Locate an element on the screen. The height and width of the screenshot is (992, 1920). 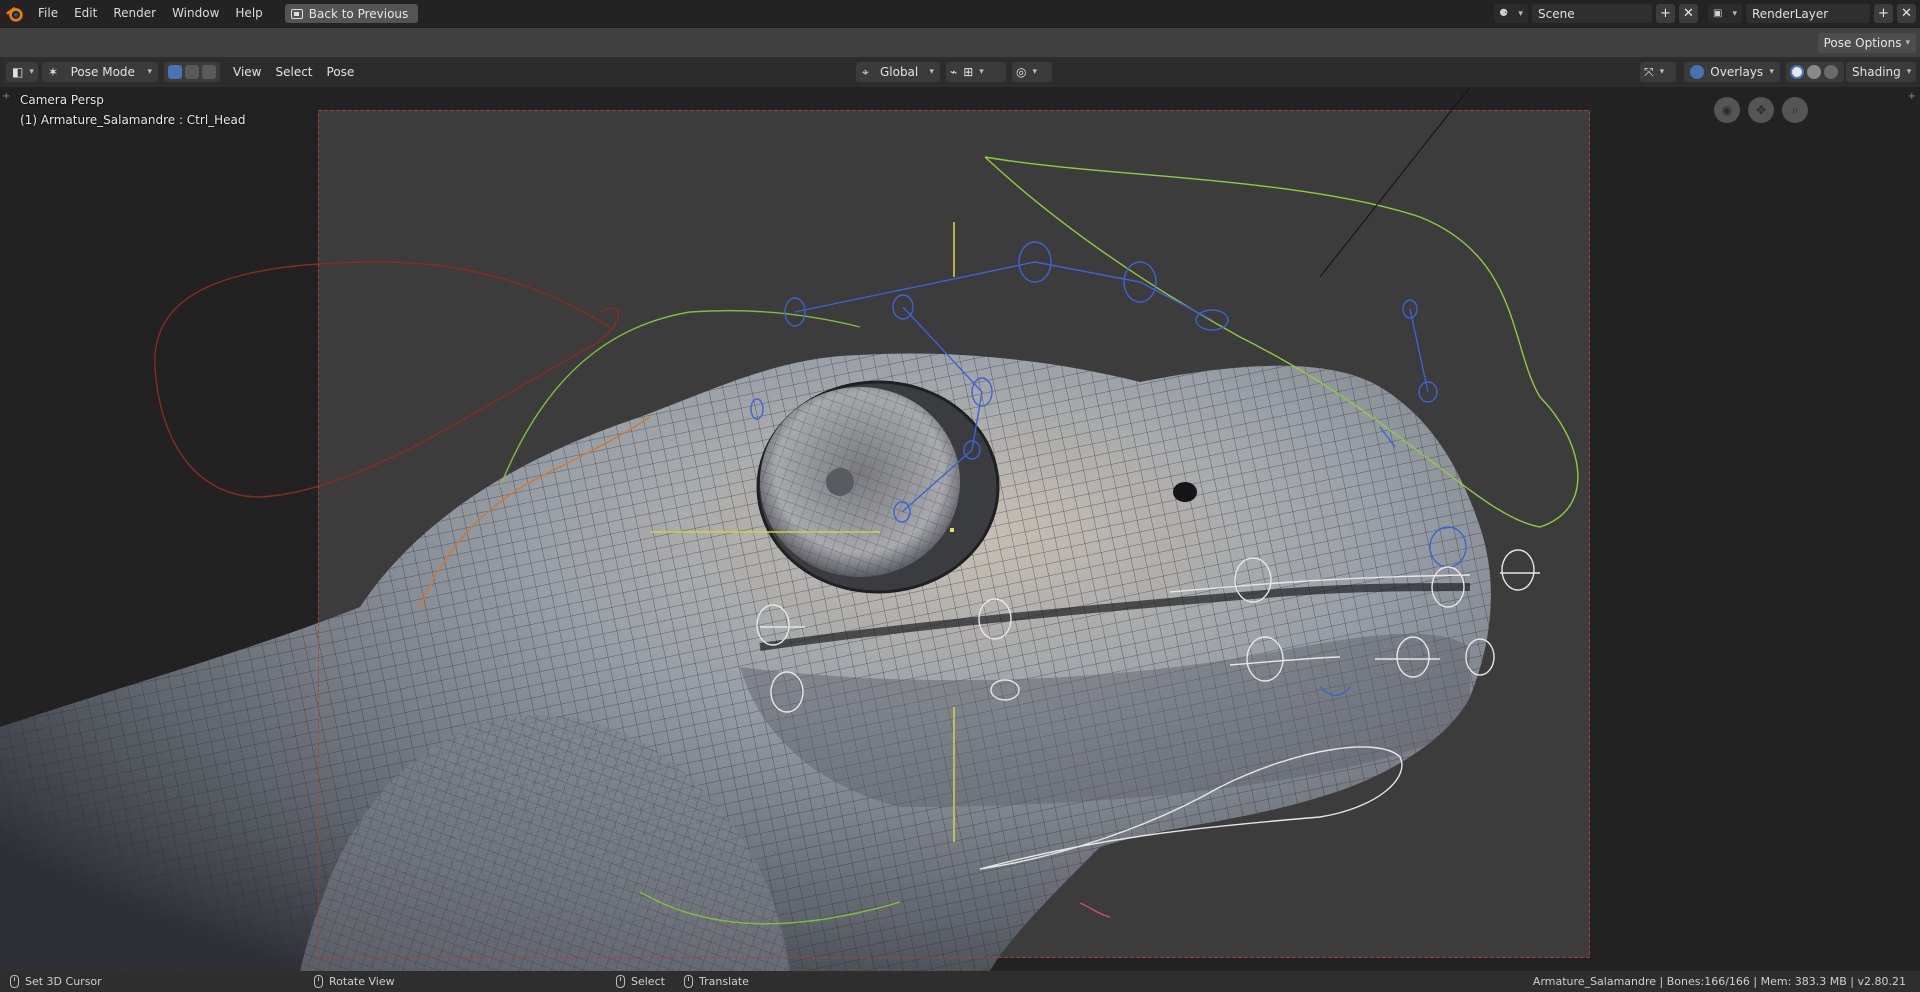
pose-mode-icon: ✶ is located at coordinates (53, 72).